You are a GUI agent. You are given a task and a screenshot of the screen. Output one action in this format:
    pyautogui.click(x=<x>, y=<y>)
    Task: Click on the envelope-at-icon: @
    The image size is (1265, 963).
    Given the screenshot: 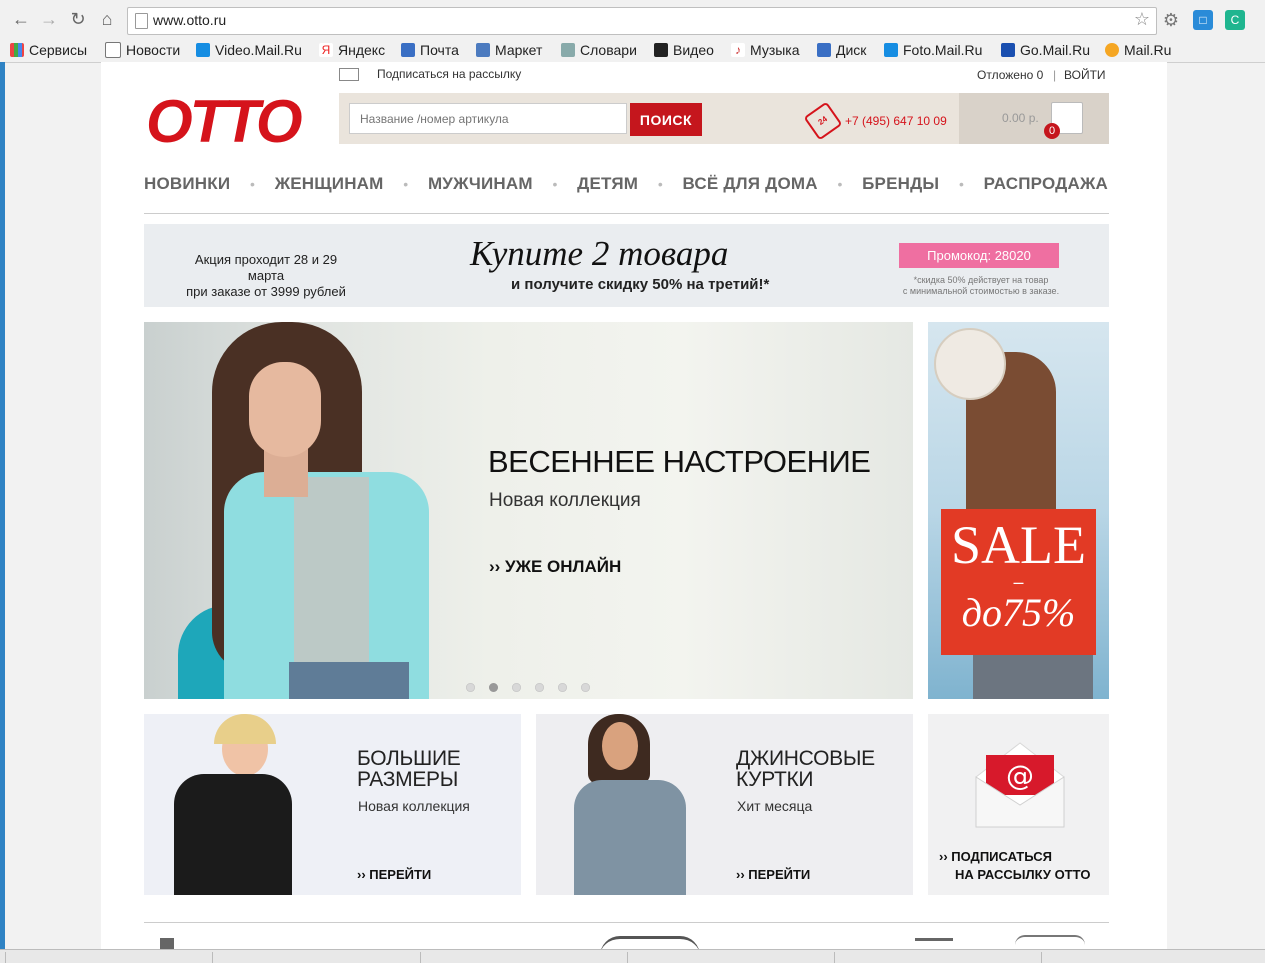 What is the action you would take?
    pyautogui.click(x=1020, y=785)
    